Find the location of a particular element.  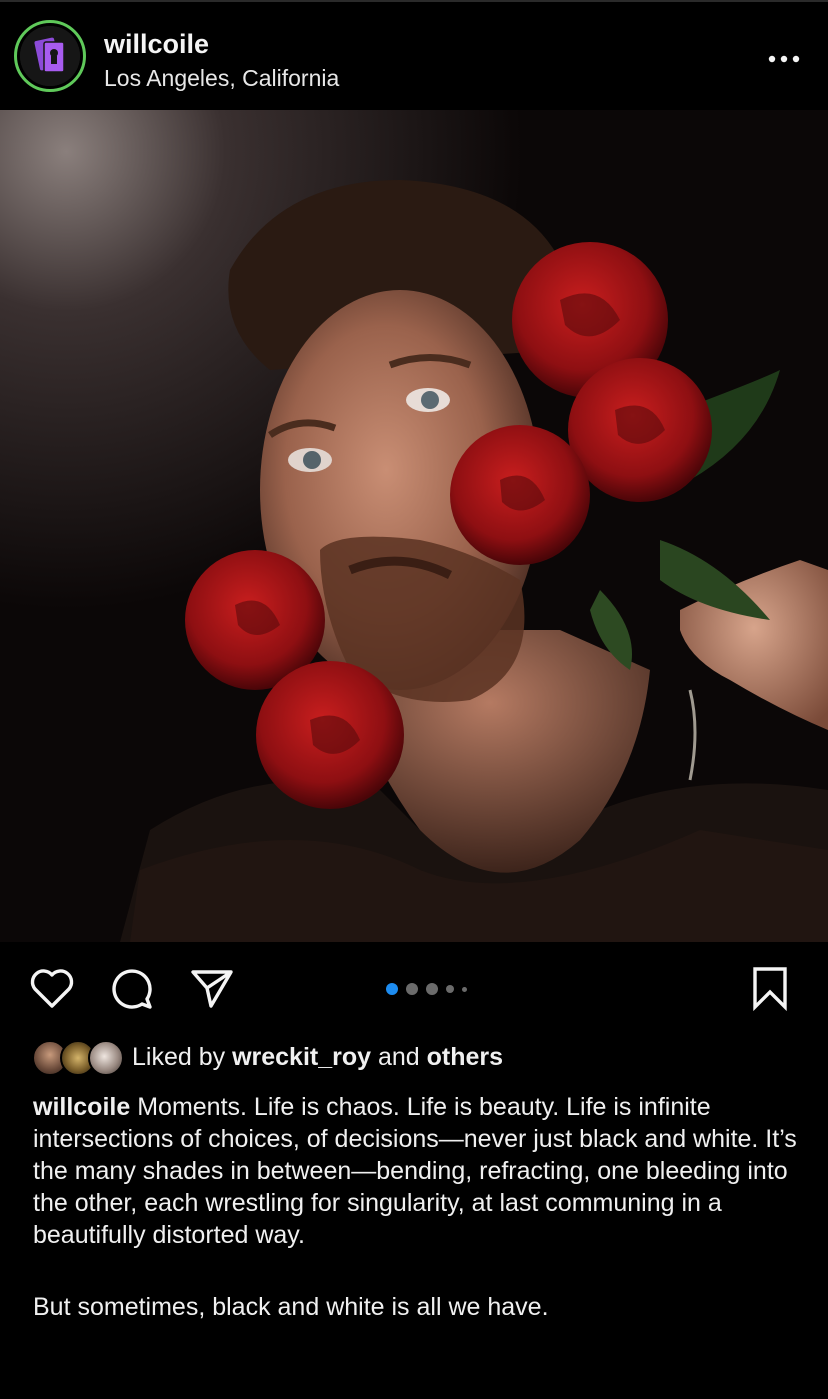

likes-prefix: Liked by is located at coordinates (182, 1056).